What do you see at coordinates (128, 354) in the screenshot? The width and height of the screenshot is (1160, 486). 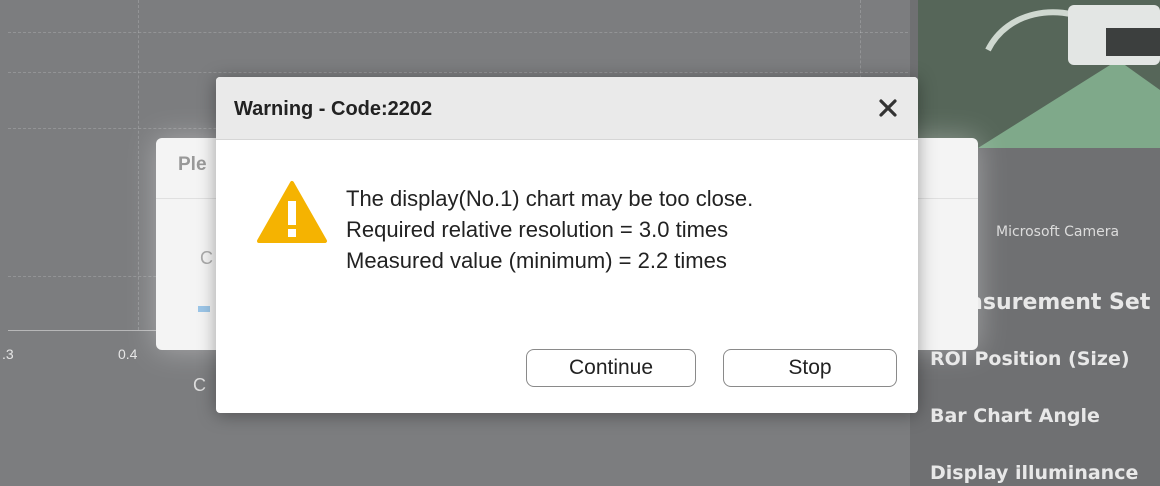 I see `x-tick-label: 0.4` at bounding box center [128, 354].